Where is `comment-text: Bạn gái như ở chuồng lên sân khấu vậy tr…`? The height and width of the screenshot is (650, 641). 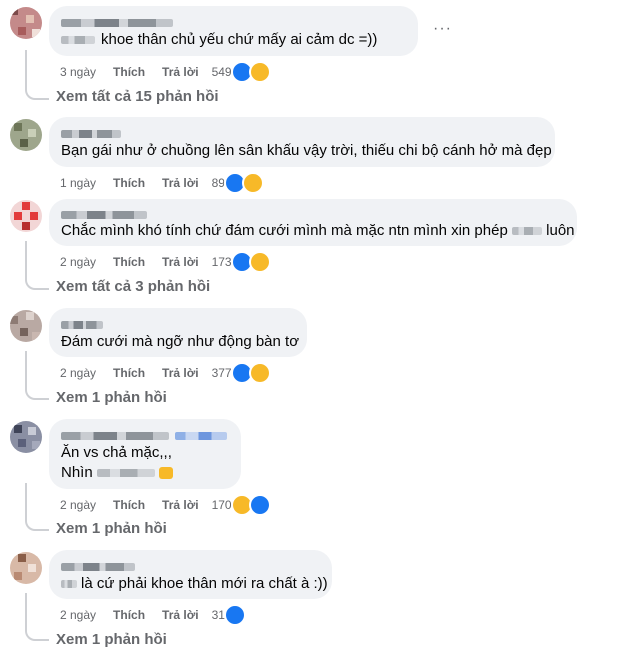 comment-text: Bạn gái như ở chuồng lên sân khấu vậy tr… is located at coordinates (306, 150).